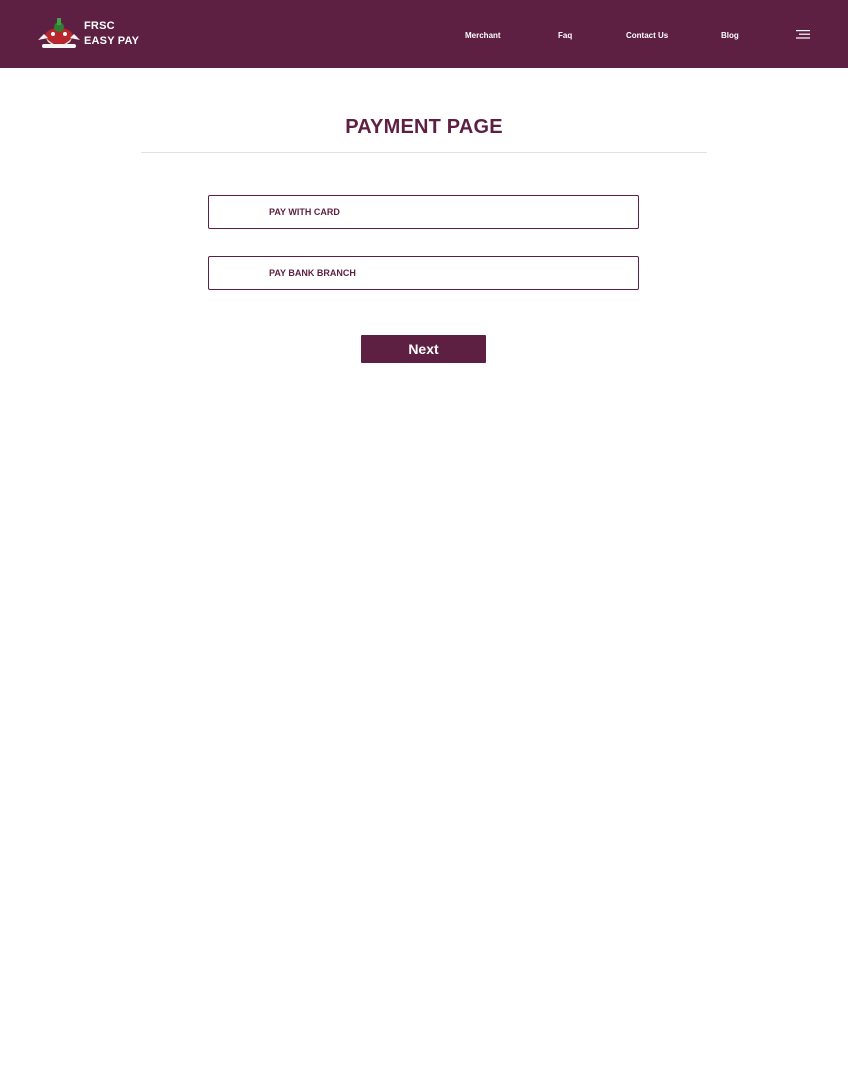 Image resolution: width=848 pixels, height=1080 pixels. Describe the element at coordinates (112, 41) in the screenshot. I see `brand-line-2: EASY PAY` at that location.